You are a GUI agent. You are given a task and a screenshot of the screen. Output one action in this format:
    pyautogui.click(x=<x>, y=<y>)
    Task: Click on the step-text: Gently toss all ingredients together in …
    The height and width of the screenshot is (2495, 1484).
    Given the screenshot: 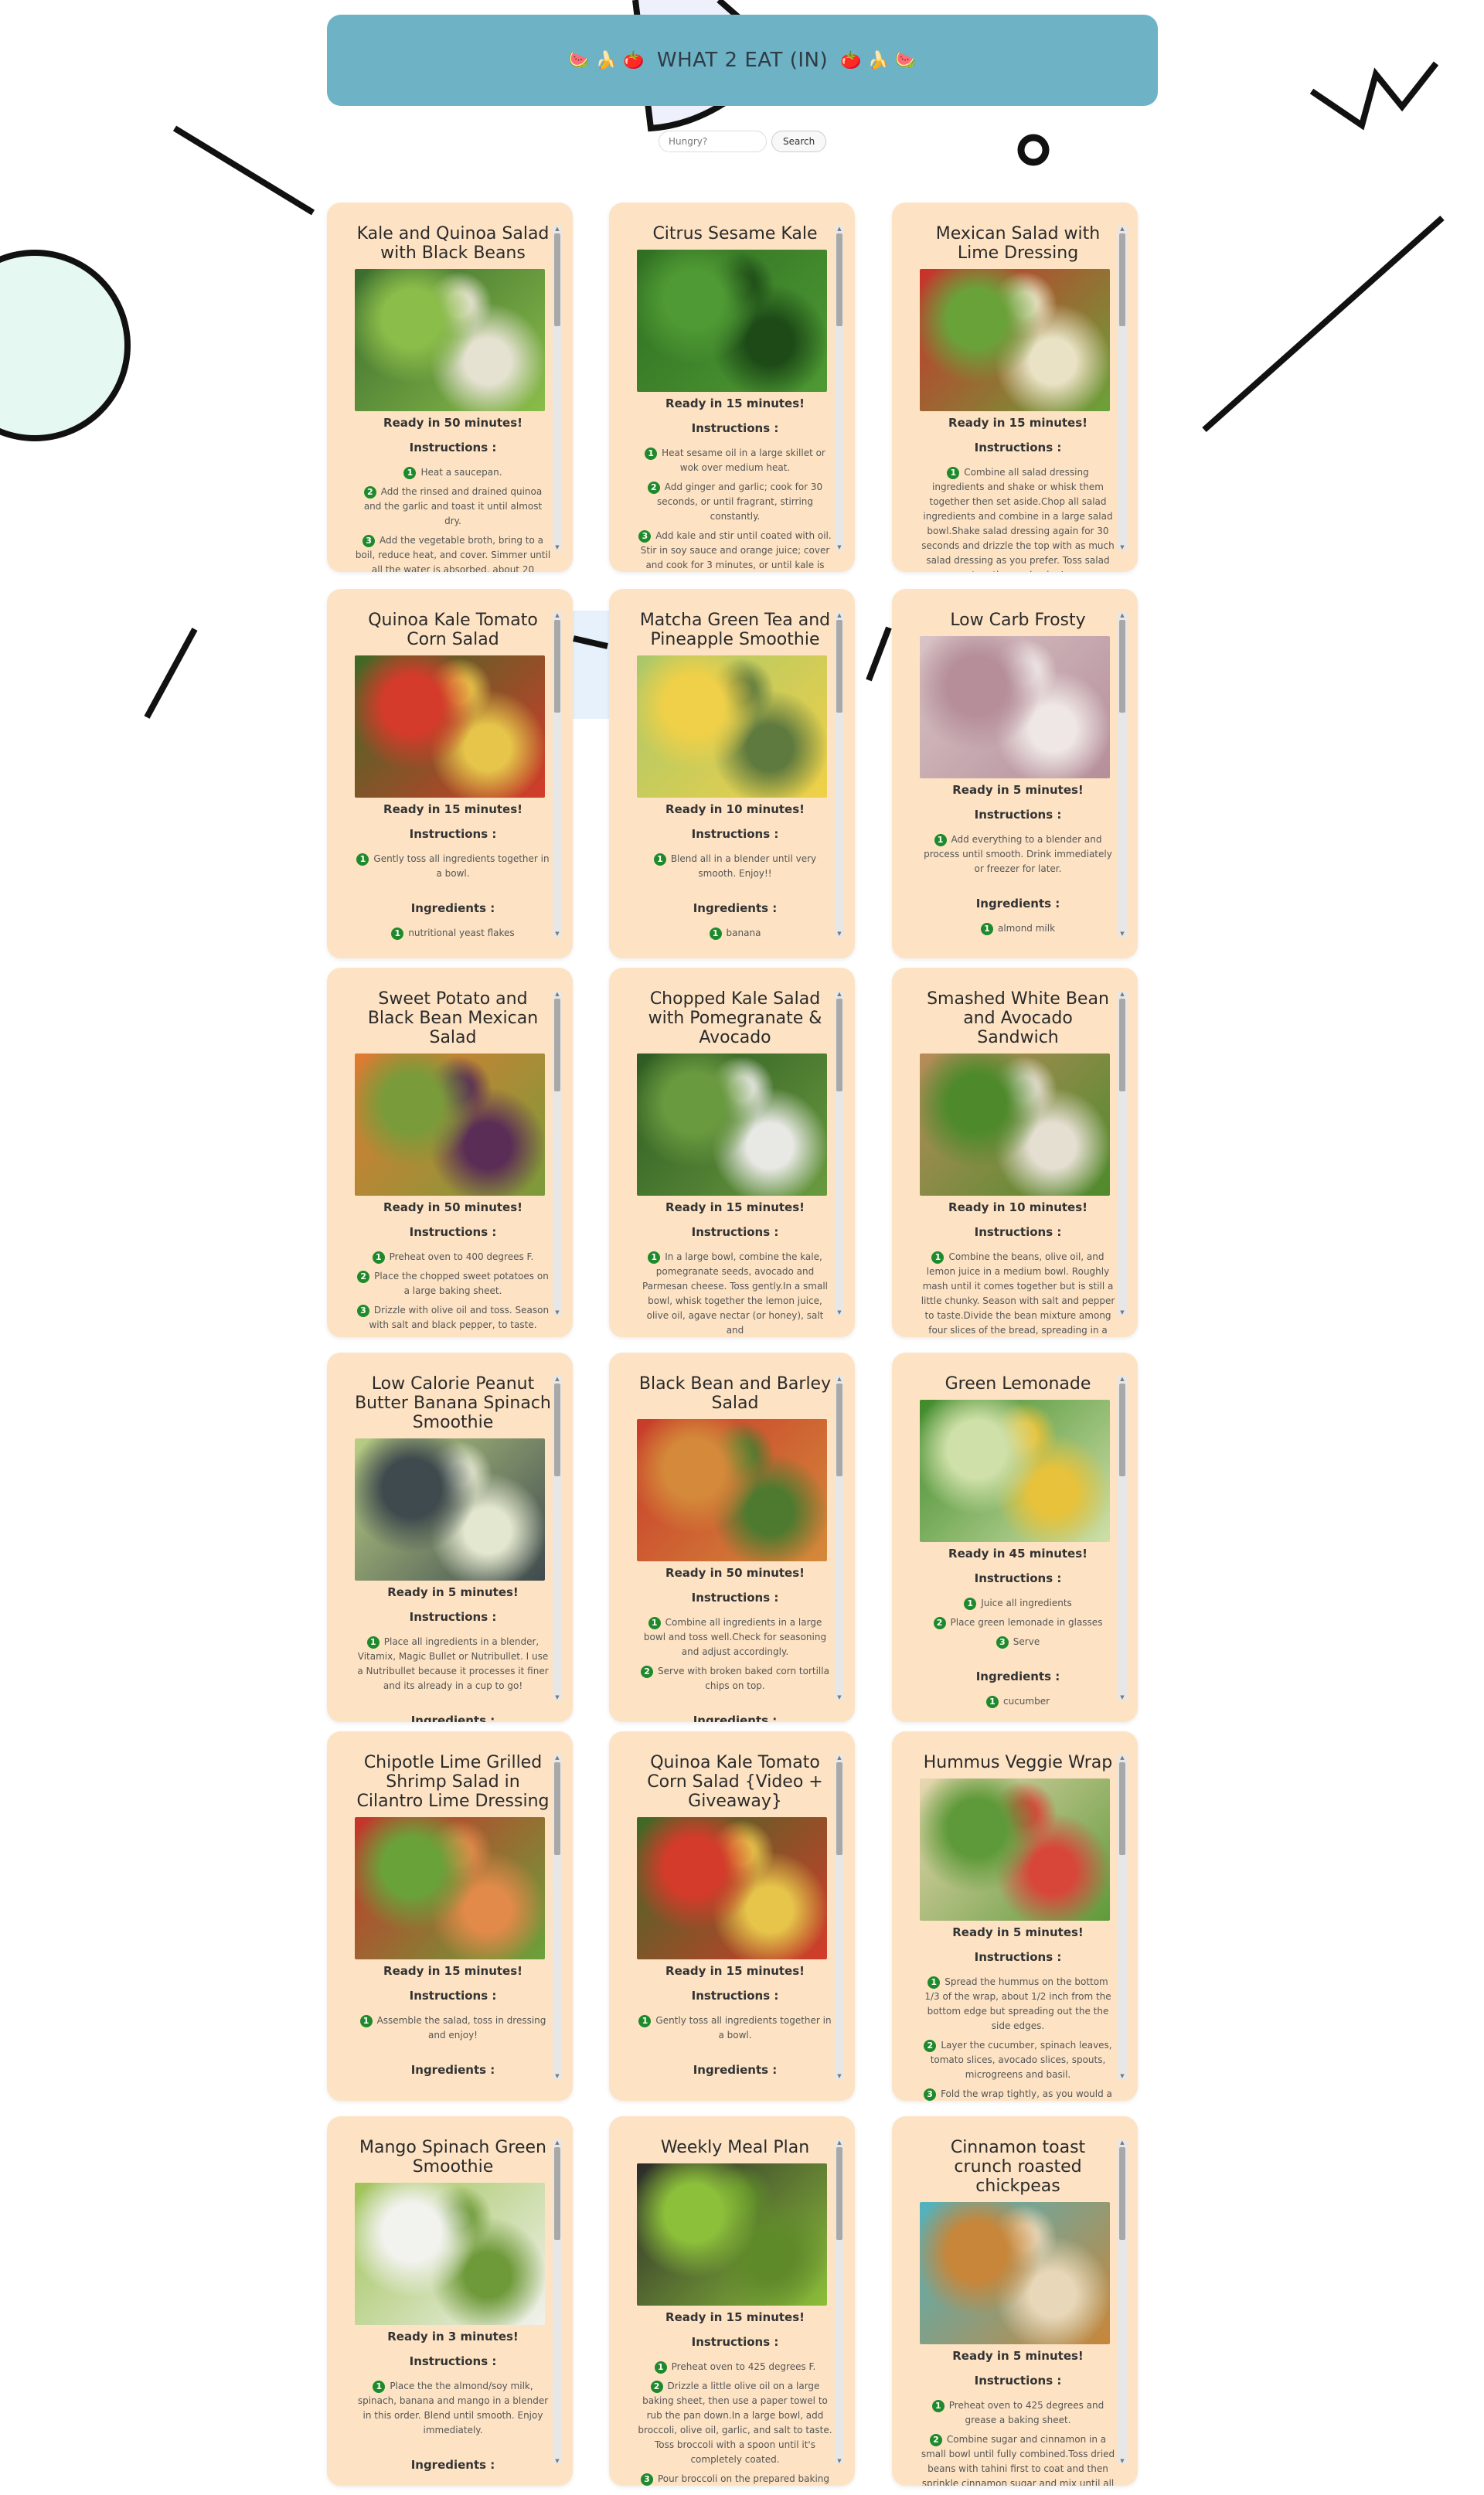 What is the action you would take?
    pyautogui.click(x=461, y=866)
    